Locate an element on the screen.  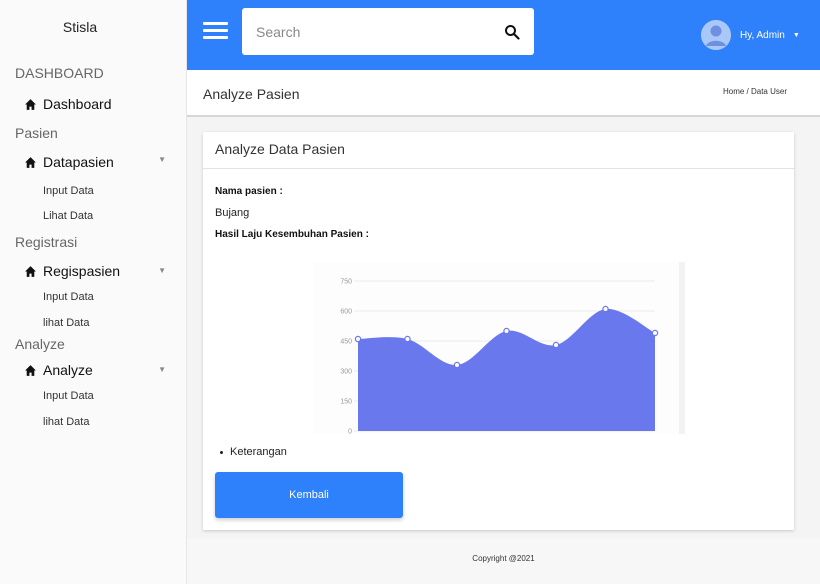
footer: Copyright @2021 is located at coordinates (503, 561).